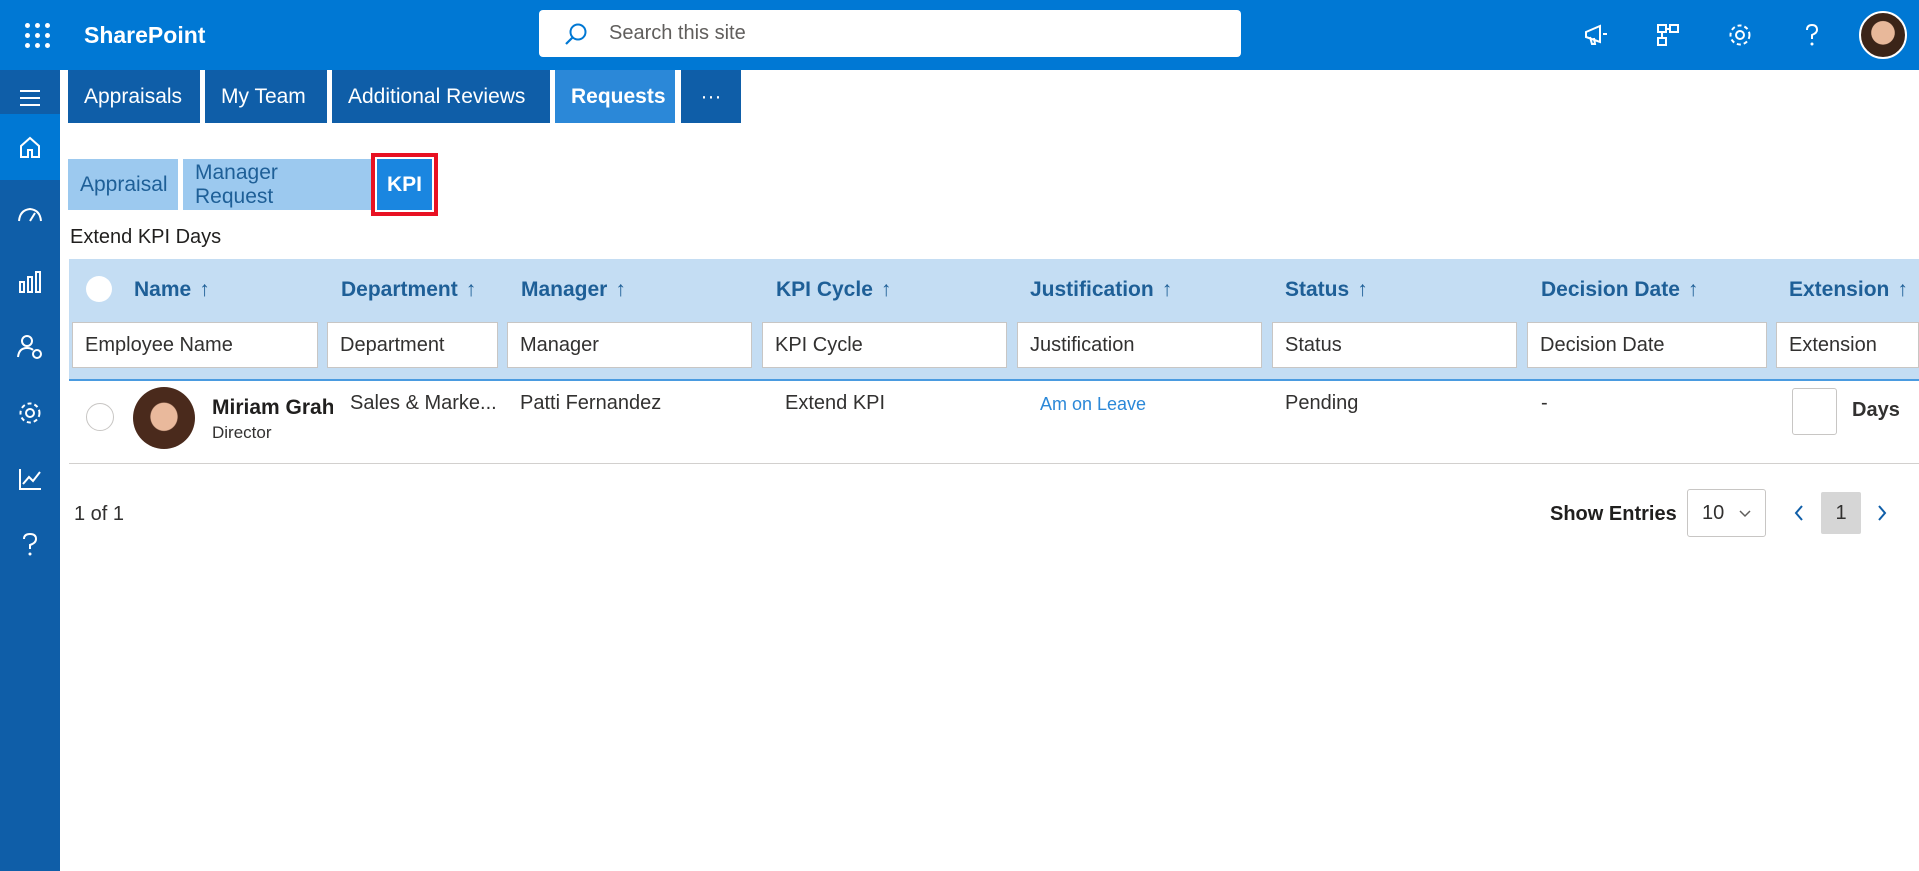 This screenshot has height=871, width=1919. Describe the element at coordinates (99, 289) in the screenshot. I see `select-all-checkbox` at that location.